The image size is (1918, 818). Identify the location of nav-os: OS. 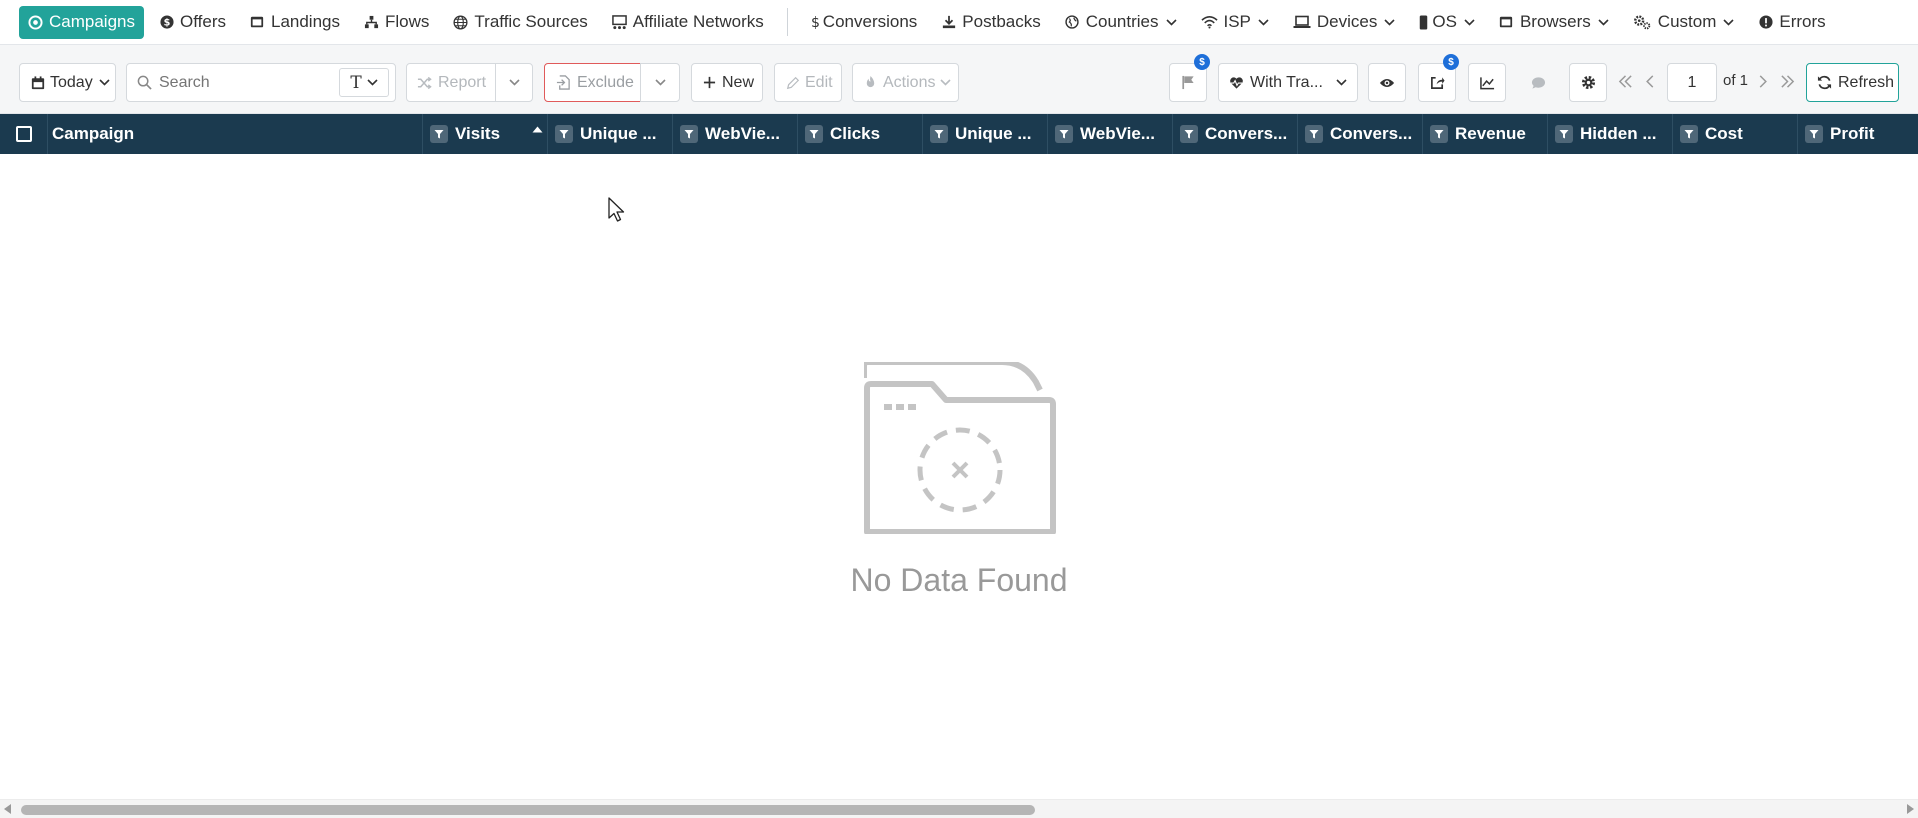
(1447, 22).